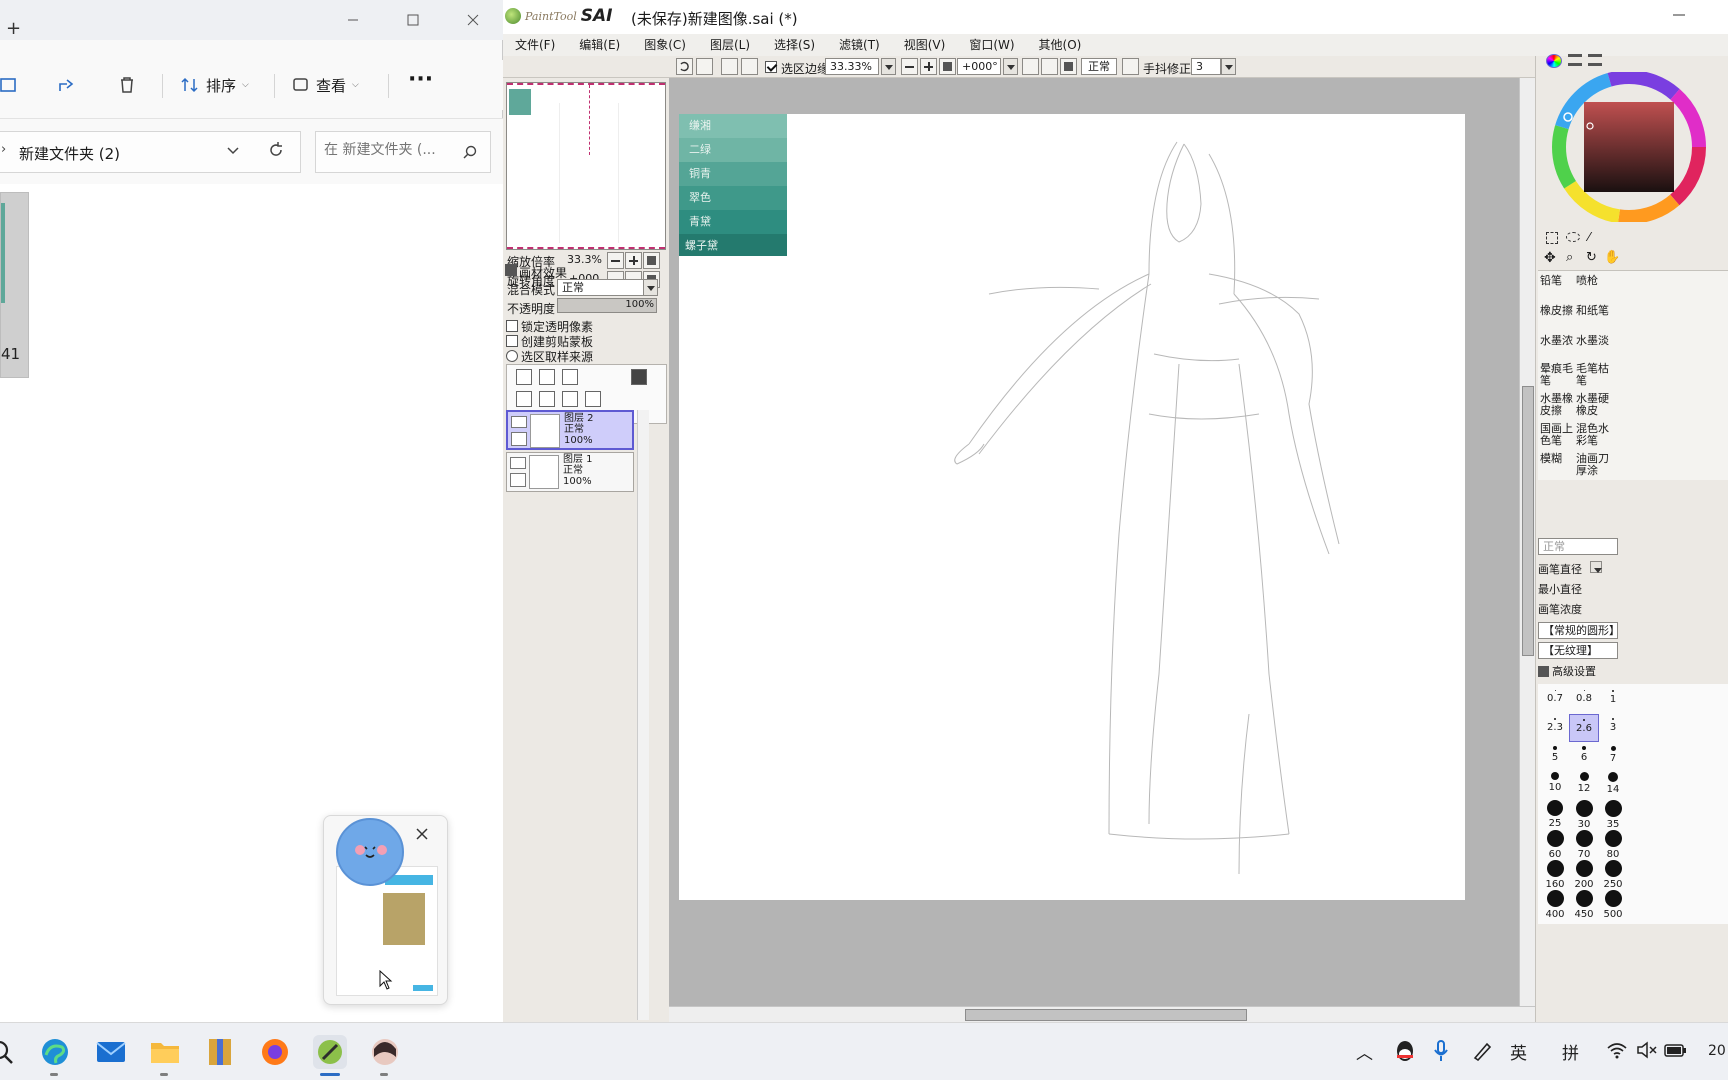  What do you see at coordinates (1557, 405) in the screenshot?
I see `tool-ink-eraser: 水墨橡皮擦` at bounding box center [1557, 405].